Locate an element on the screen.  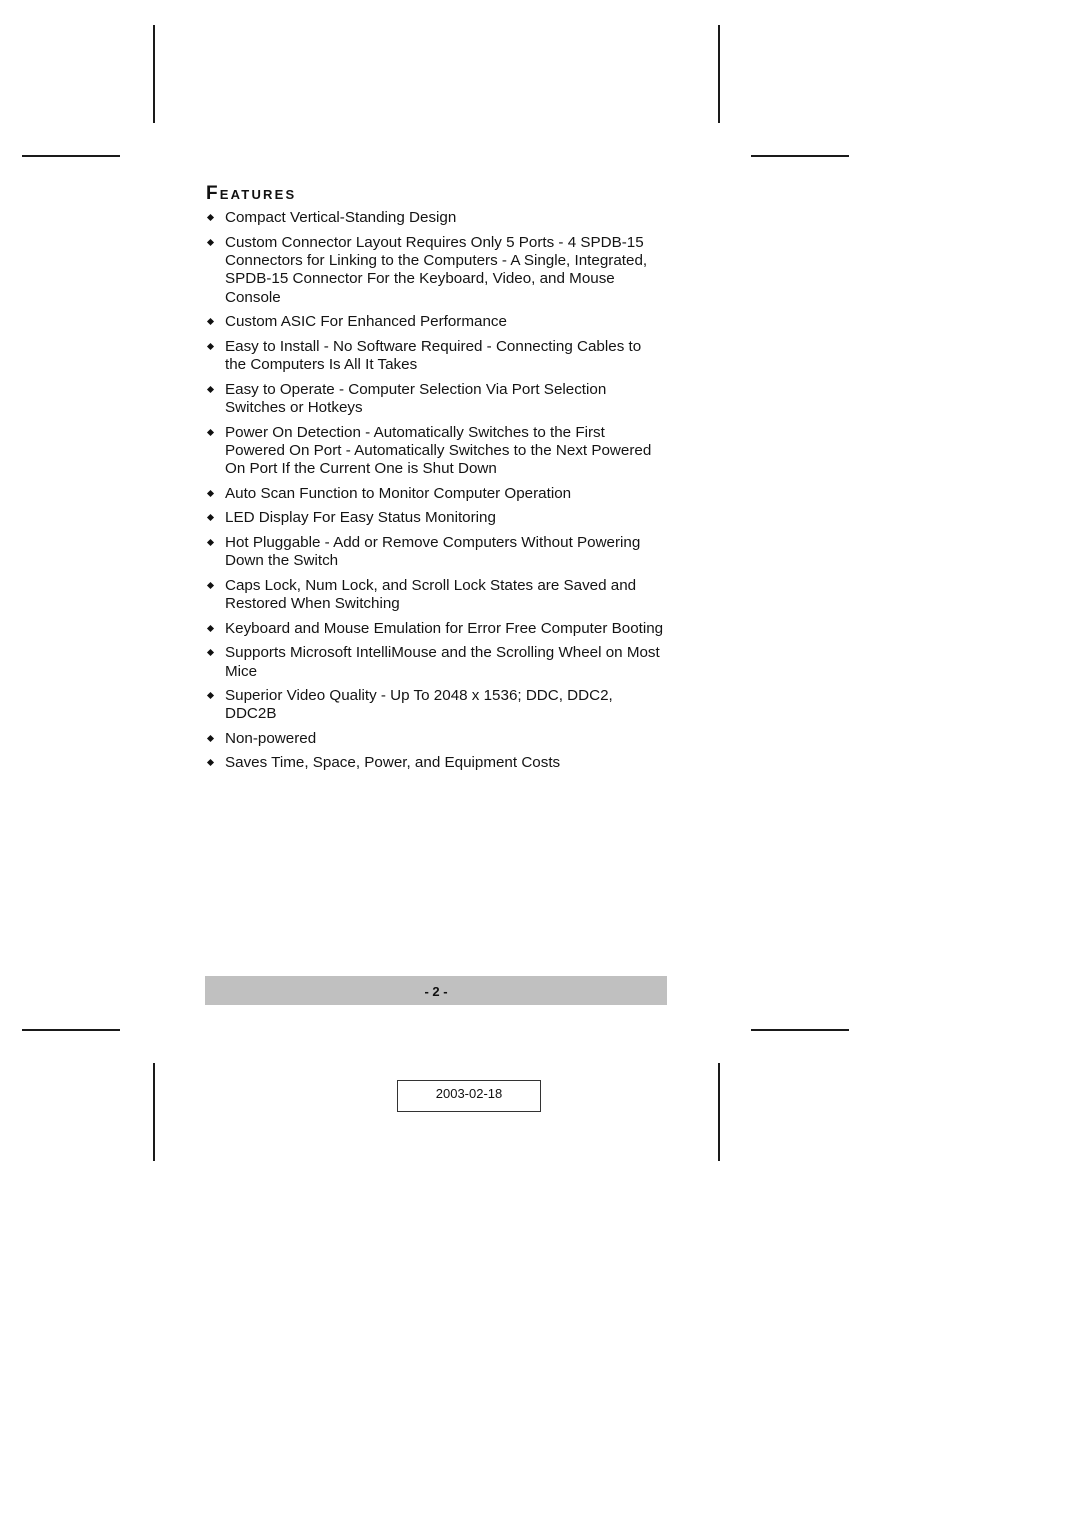
feature-item: LED Display For Easy Status Monitoring is located at coordinates (436, 518).